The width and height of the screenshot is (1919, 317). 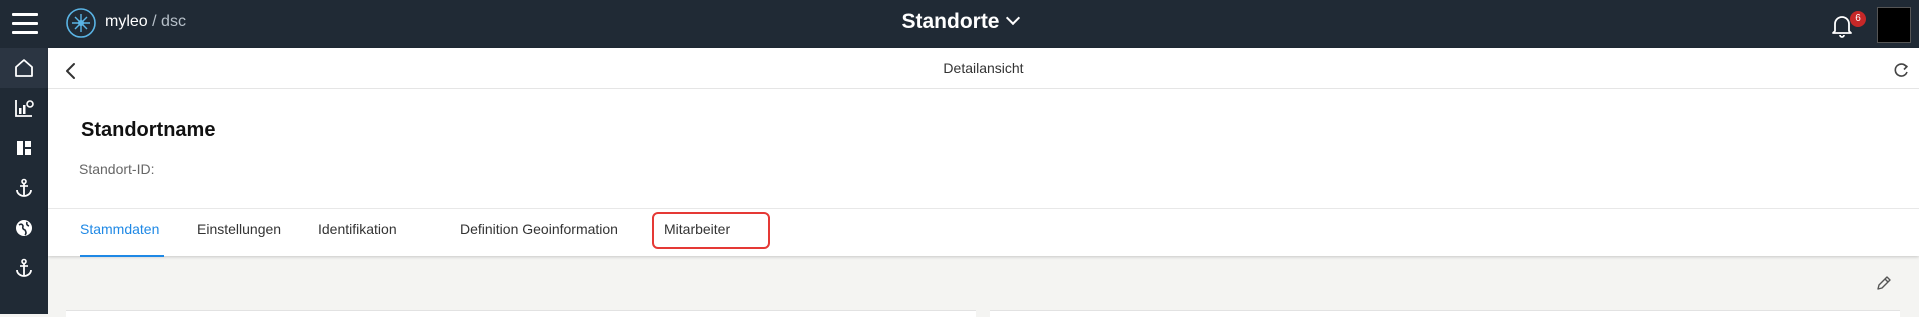 I want to click on sidebar-item-dashboard, so click(x=24, y=148).